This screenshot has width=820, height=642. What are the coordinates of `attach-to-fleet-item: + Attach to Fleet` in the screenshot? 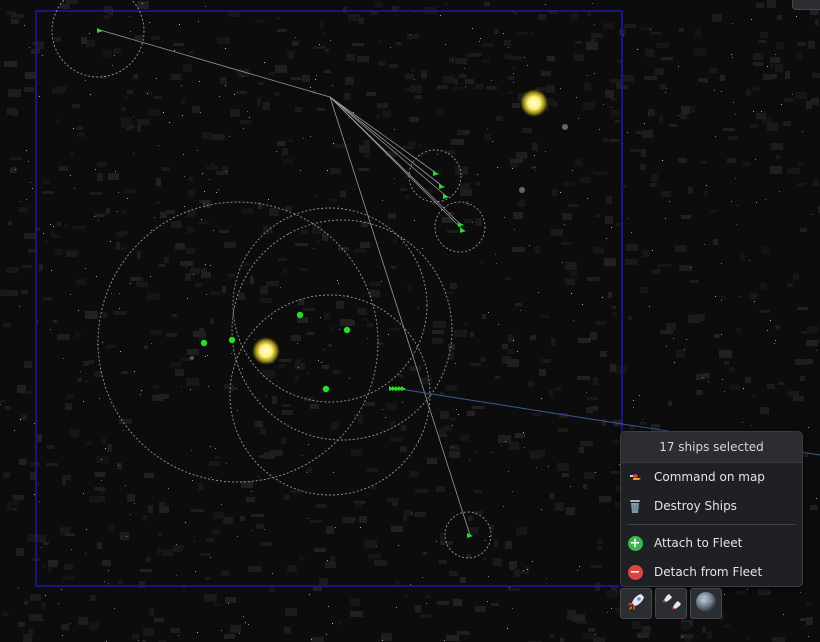 It's located at (711, 543).